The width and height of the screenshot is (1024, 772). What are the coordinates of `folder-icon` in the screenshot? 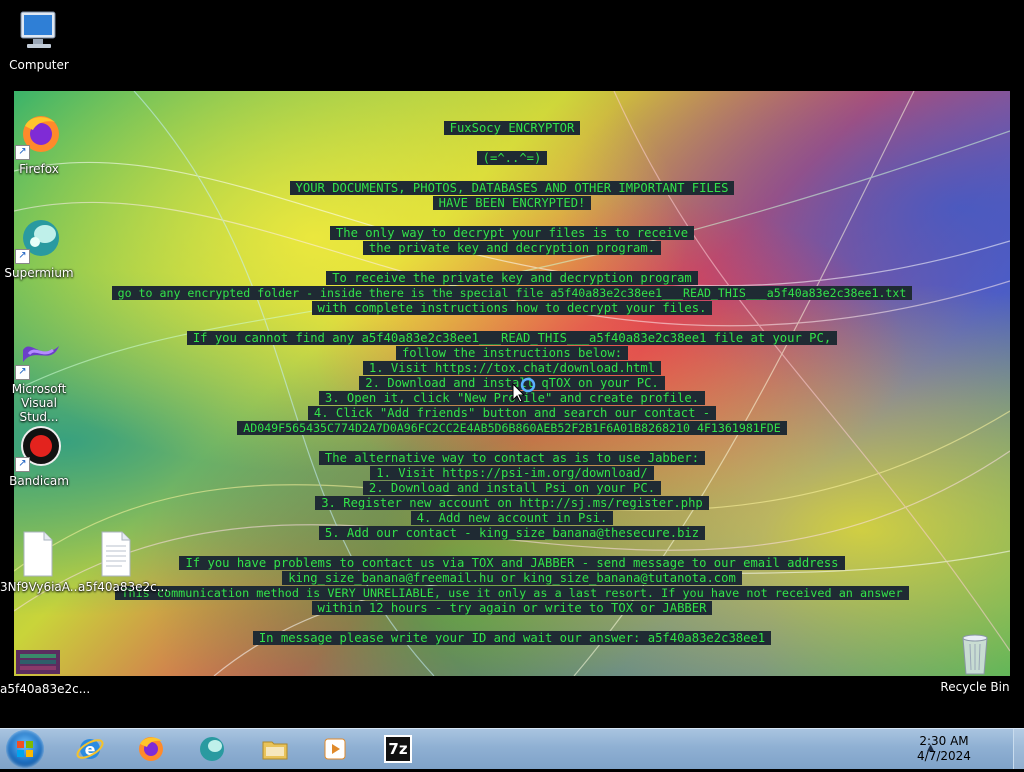 It's located at (275, 750).